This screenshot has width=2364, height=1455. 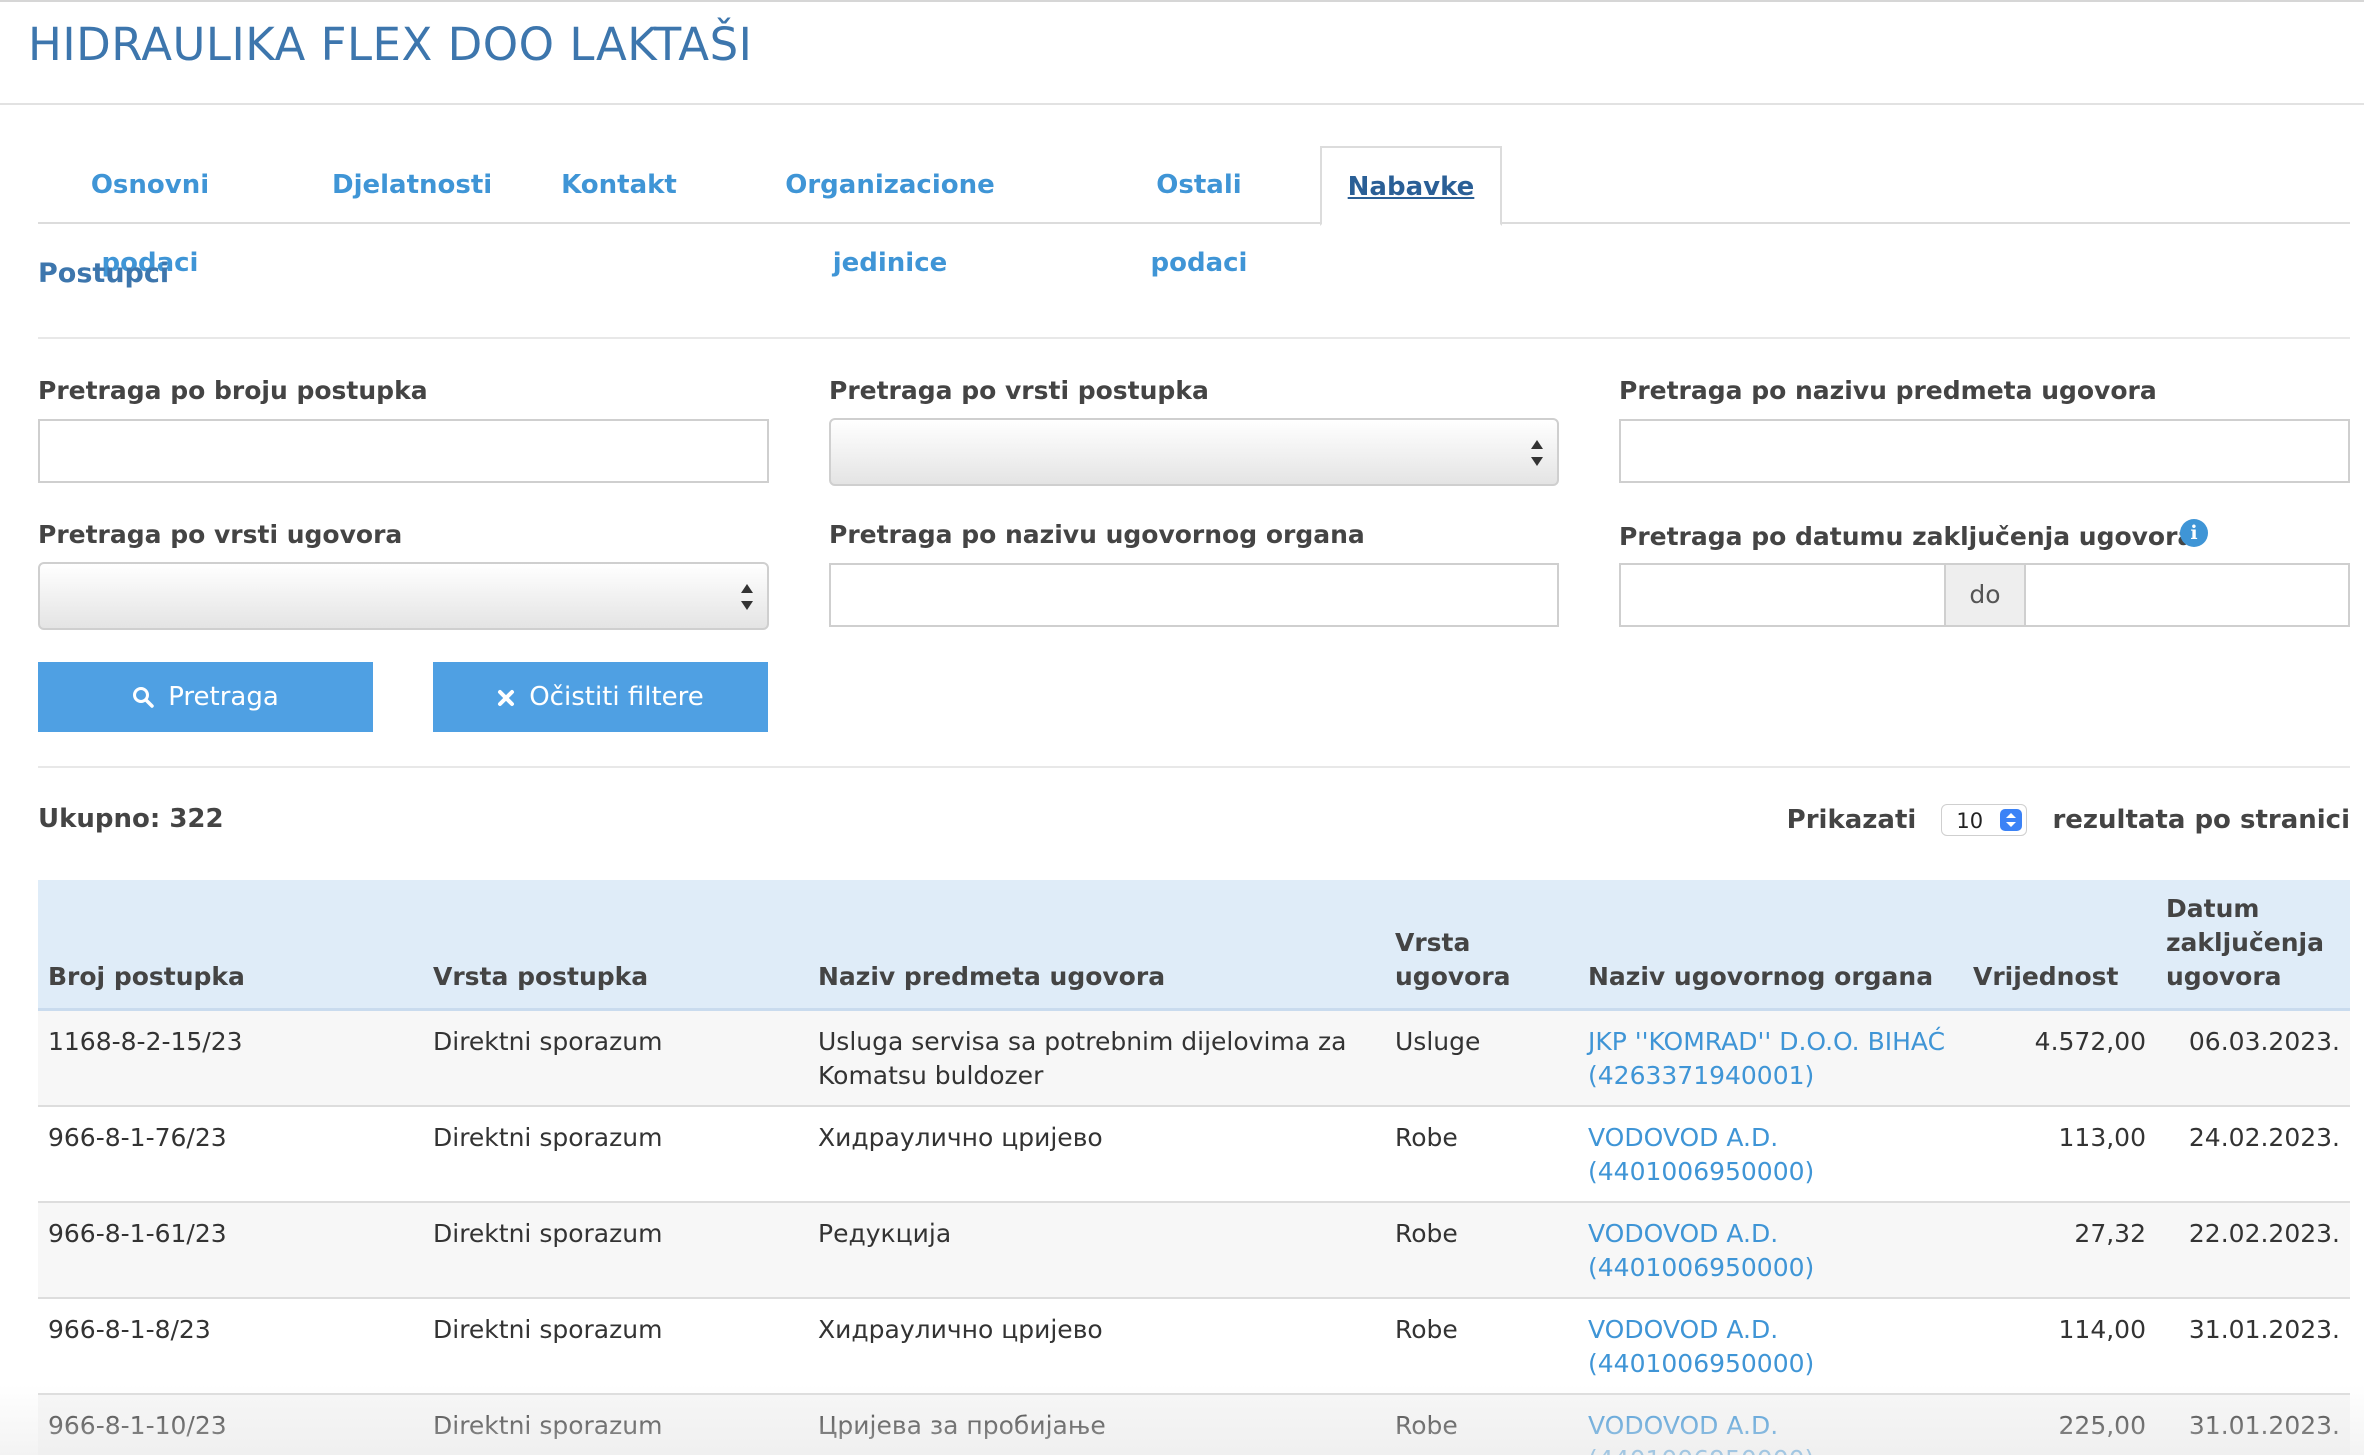 What do you see at coordinates (403, 451) in the screenshot?
I see `broj-postupka-input` at bounding box center [403, 451].